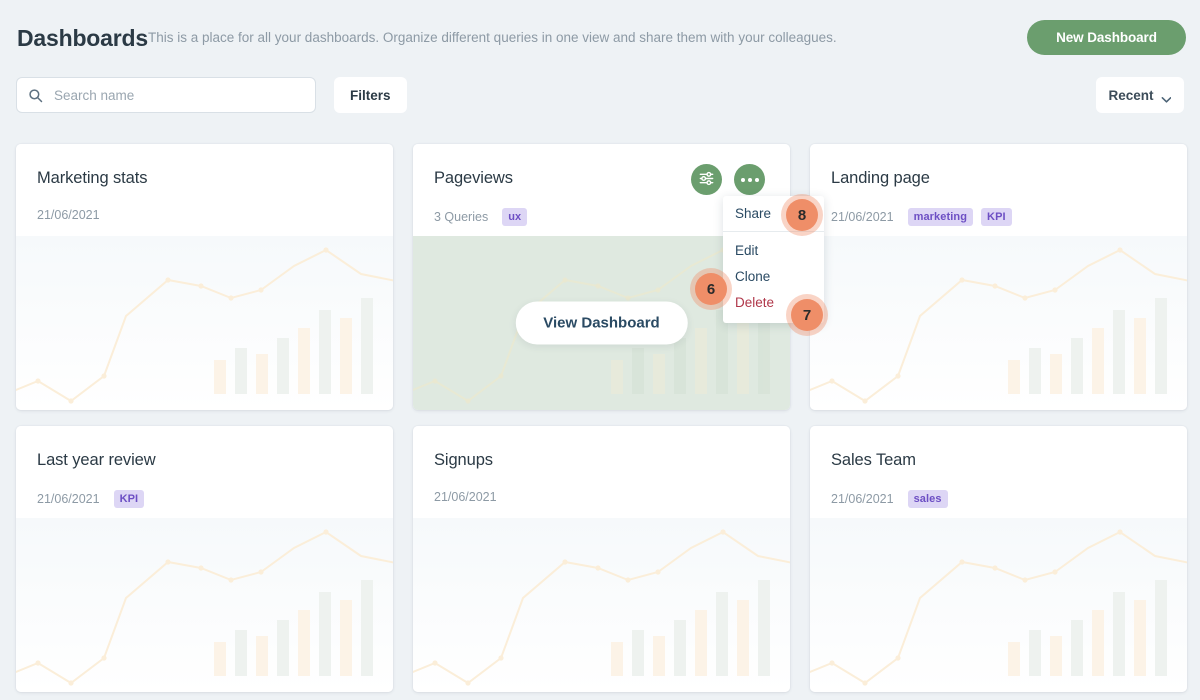  I want to click on card-title: Last year review, so click(96, 460).